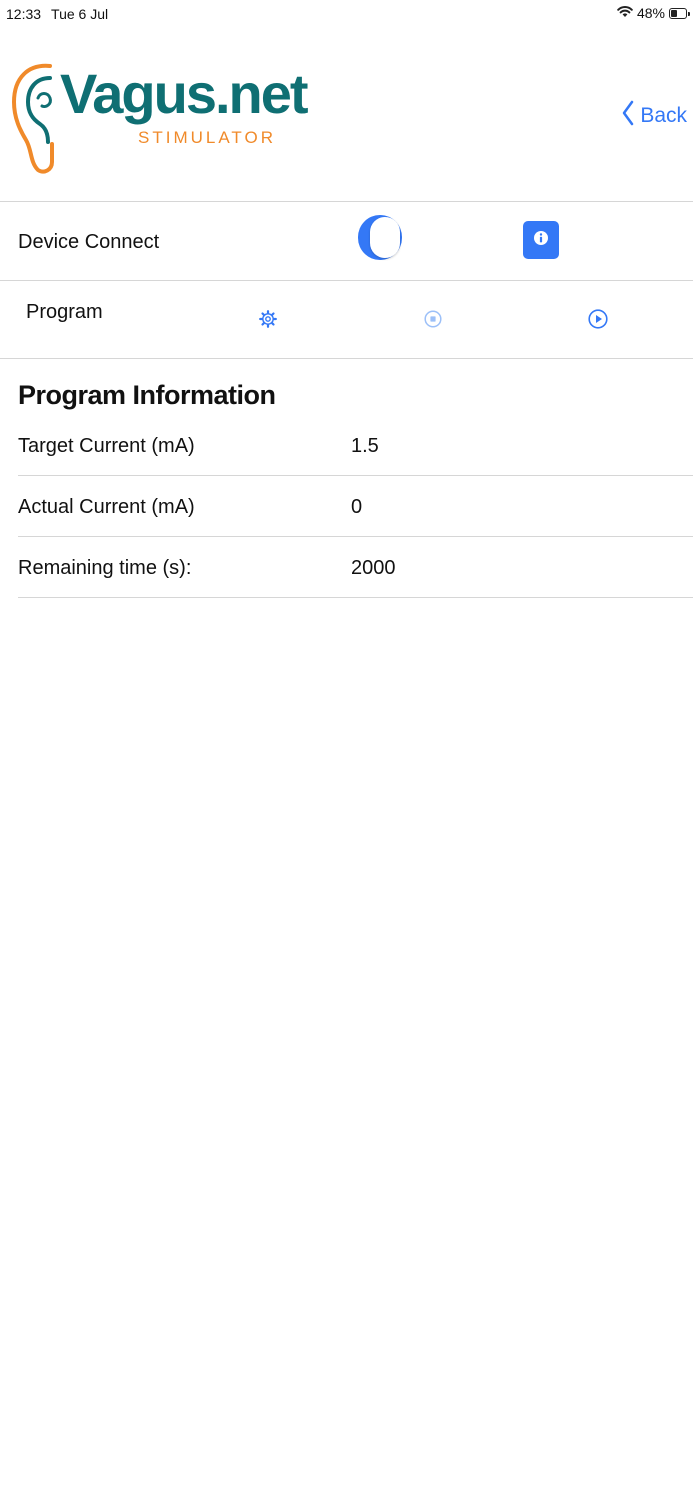 The height and width of the screenshot is (1500, 693). I want to click on device-connect-label: Device Connect, so click(89, 242).